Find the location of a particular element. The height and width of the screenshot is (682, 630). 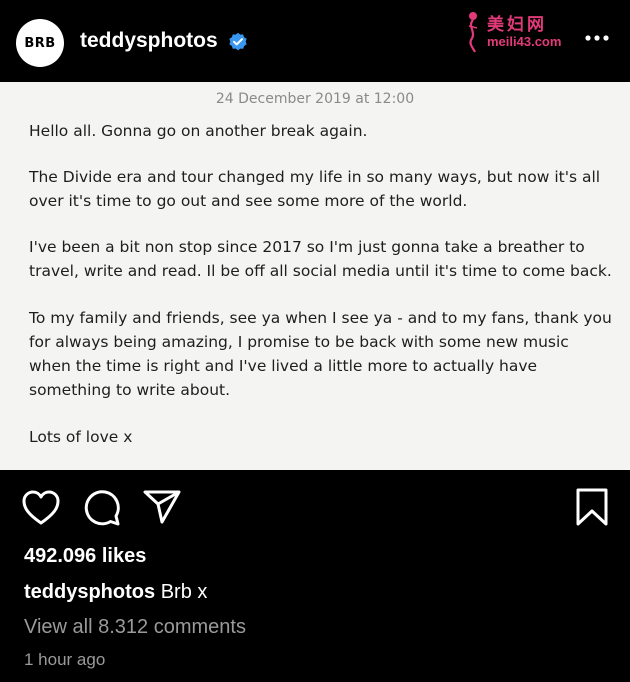

watermark-chinese: 美妇网 is located at coordinates (517, 25).